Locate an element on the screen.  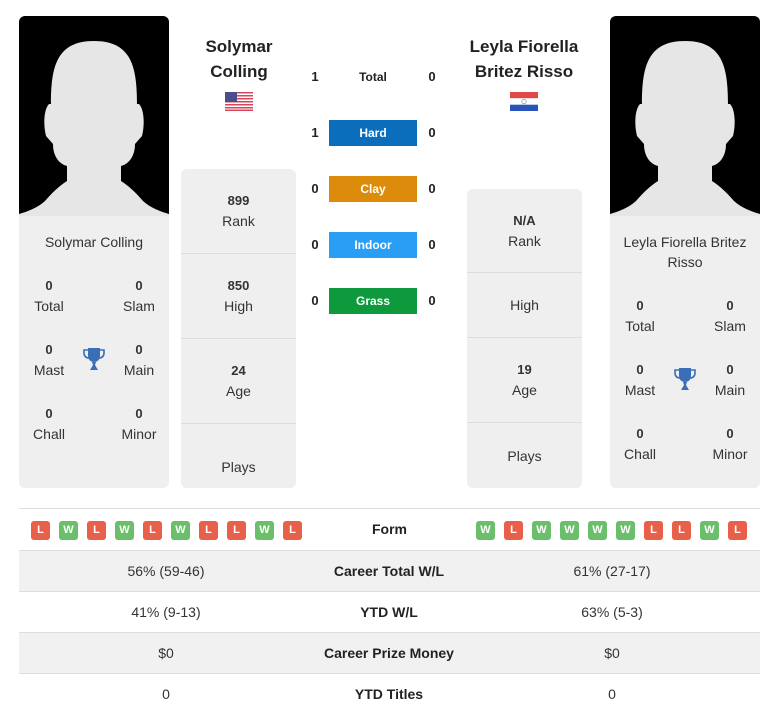
name-line: Colling is located at coordinates (239, 71).